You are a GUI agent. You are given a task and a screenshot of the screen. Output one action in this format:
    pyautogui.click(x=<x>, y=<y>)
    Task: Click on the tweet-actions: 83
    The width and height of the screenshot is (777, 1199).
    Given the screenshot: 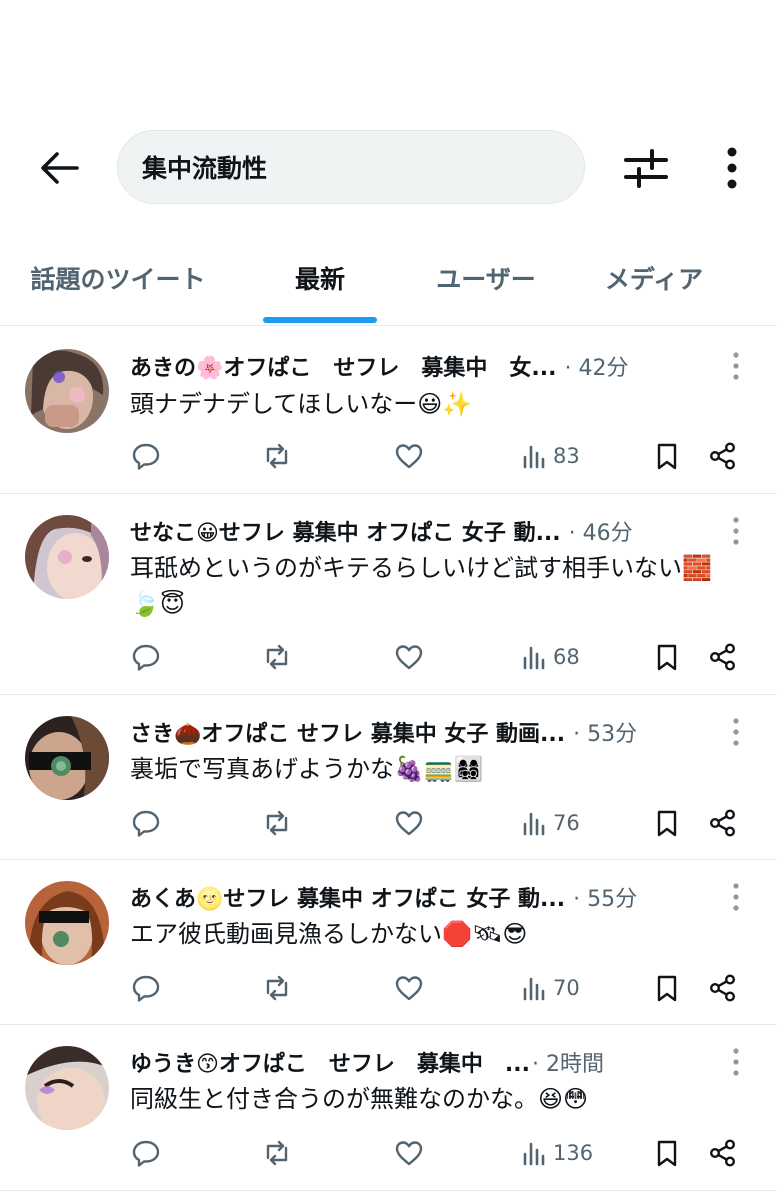 What is the action you would take?
    pyautogui.click(x=388, y=456)
    